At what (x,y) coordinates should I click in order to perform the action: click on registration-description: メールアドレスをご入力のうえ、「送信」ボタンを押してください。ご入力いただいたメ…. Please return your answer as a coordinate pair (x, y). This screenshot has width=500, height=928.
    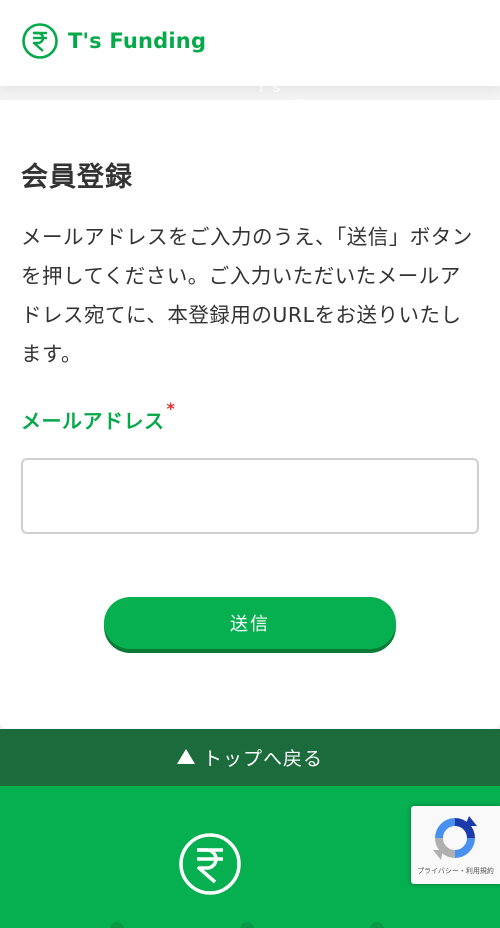
    Looking at the image, I should click on (247, 295).